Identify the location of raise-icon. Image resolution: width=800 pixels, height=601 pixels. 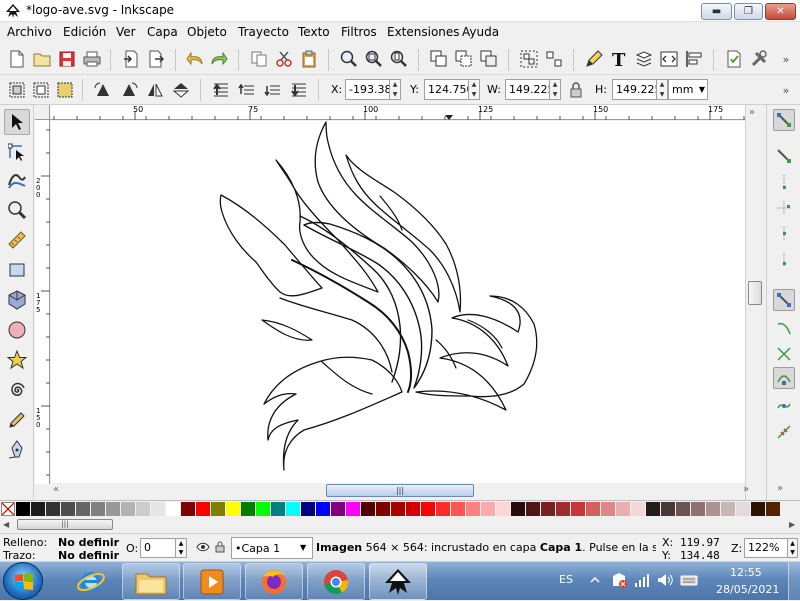
(247, 90).